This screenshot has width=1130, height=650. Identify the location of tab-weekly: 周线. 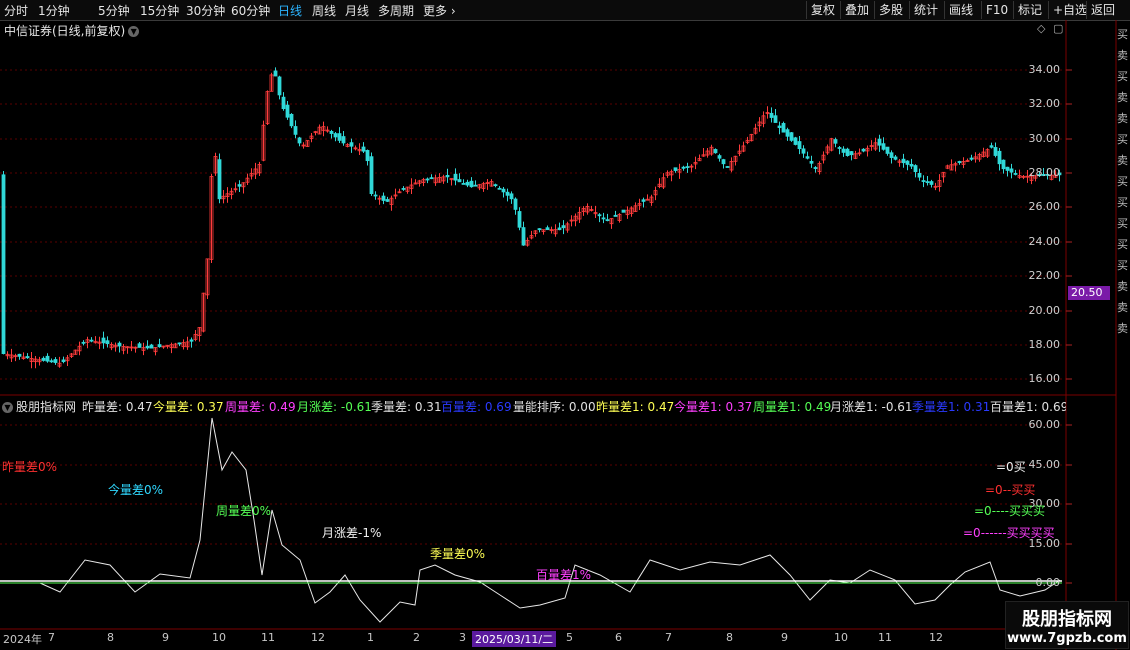
(324, 10).